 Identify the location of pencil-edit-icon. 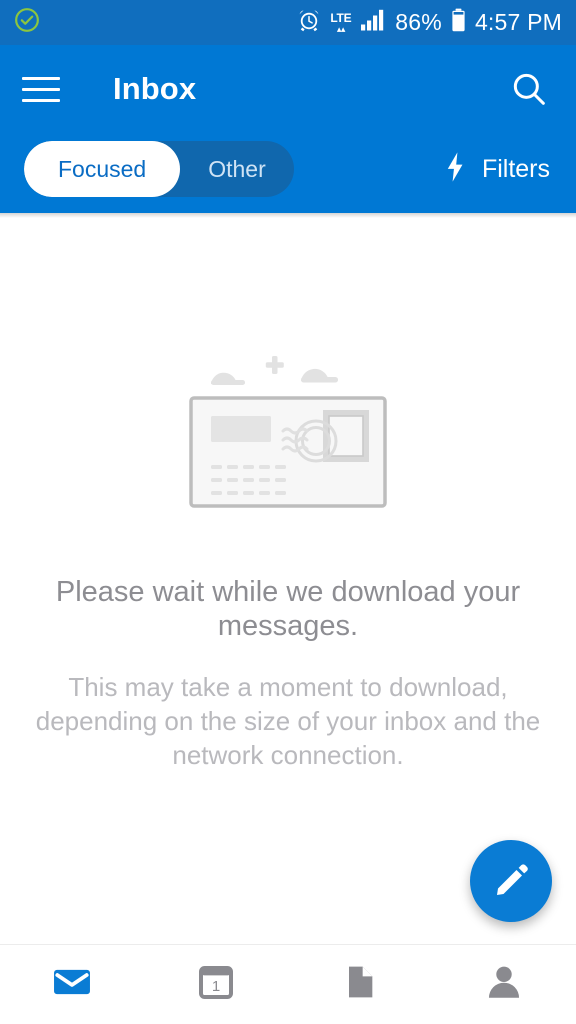
(511, 881).